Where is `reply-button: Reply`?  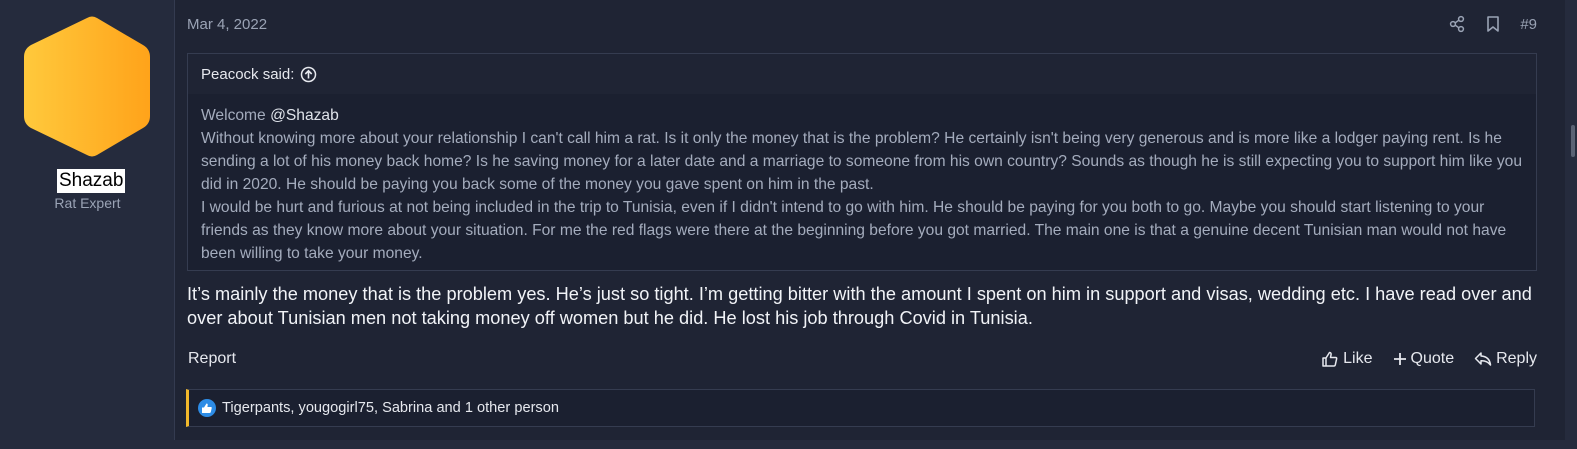 reply-button: Reply is located at coordinates (1505, 359).